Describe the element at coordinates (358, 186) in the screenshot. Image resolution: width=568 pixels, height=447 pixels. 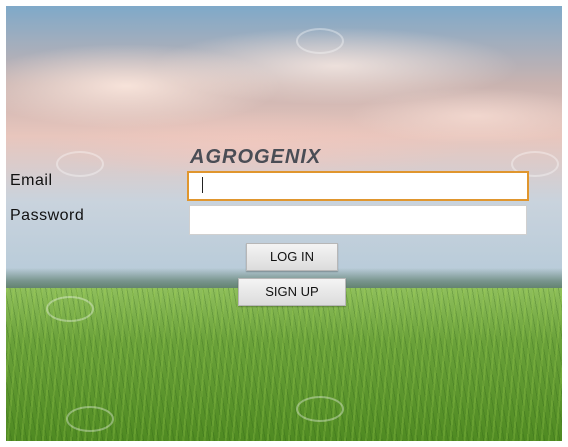
I see `email-field` at that location.